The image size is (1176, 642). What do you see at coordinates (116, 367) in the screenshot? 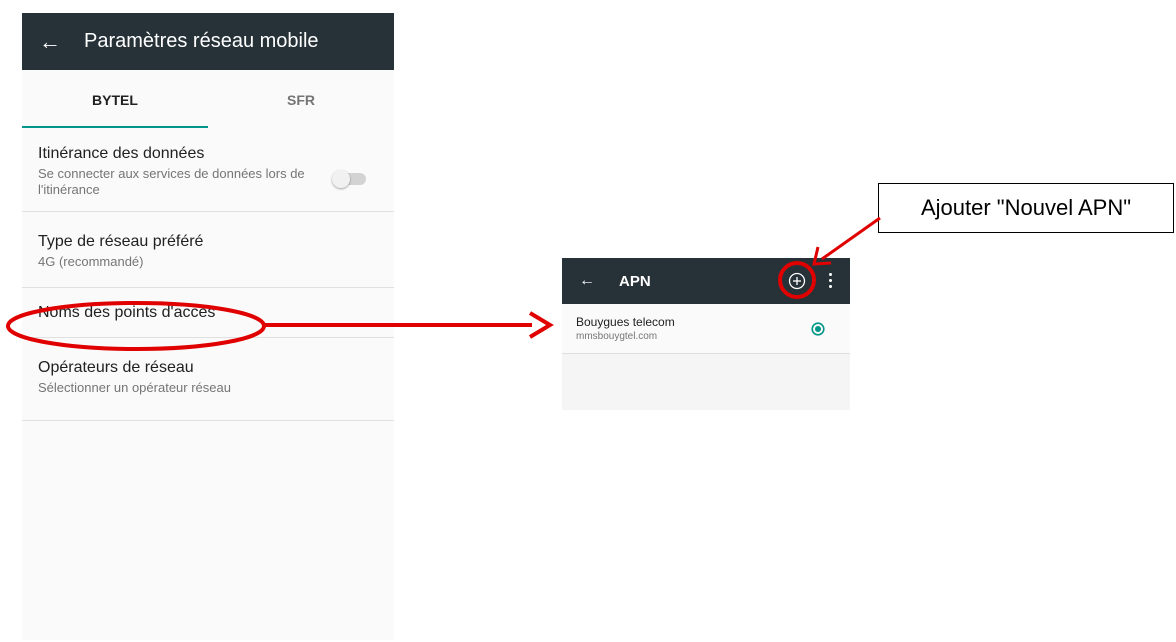
I see `setting-title: Opérateurs de réseau` at bounding box center [116, 367].